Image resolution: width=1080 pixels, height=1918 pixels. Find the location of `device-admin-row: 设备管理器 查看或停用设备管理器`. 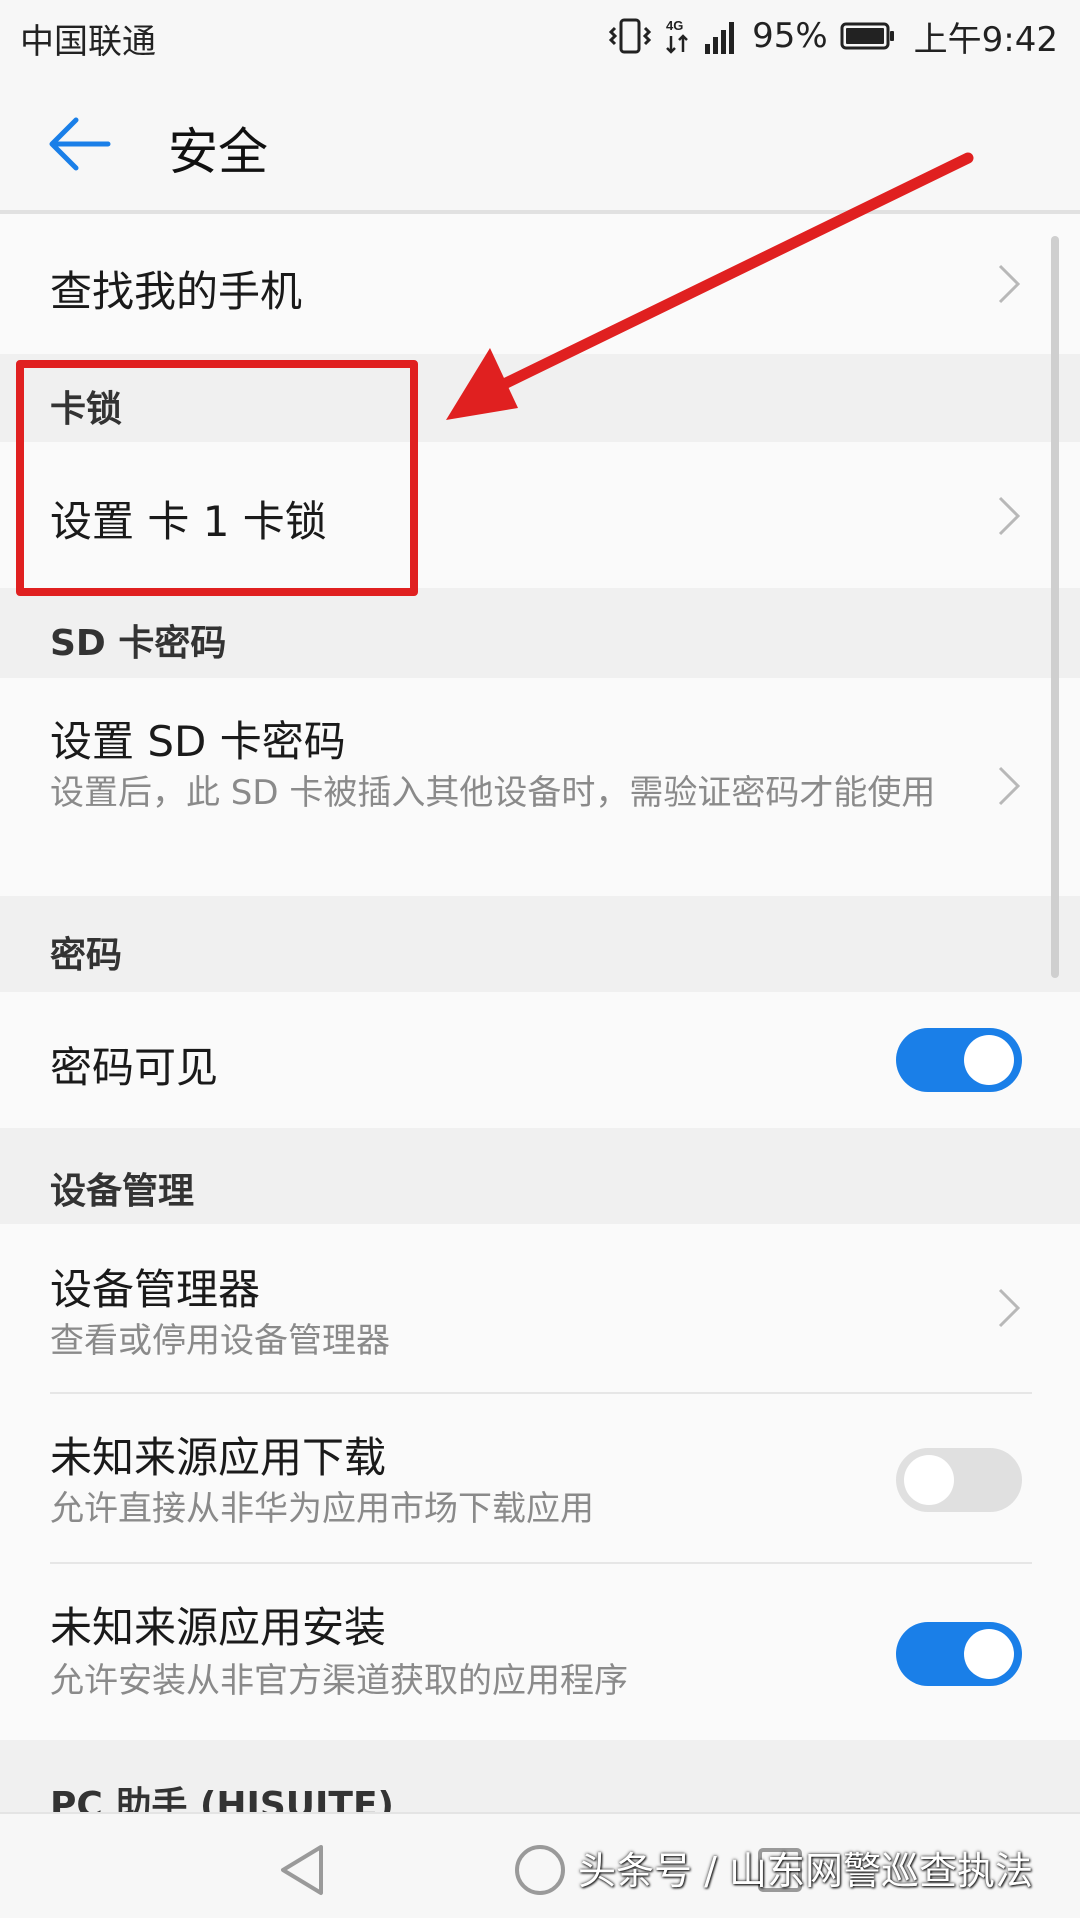

device-admin-row: 设备管理器 查看或停用设备管理器 is located at coordinates (540, 1309).